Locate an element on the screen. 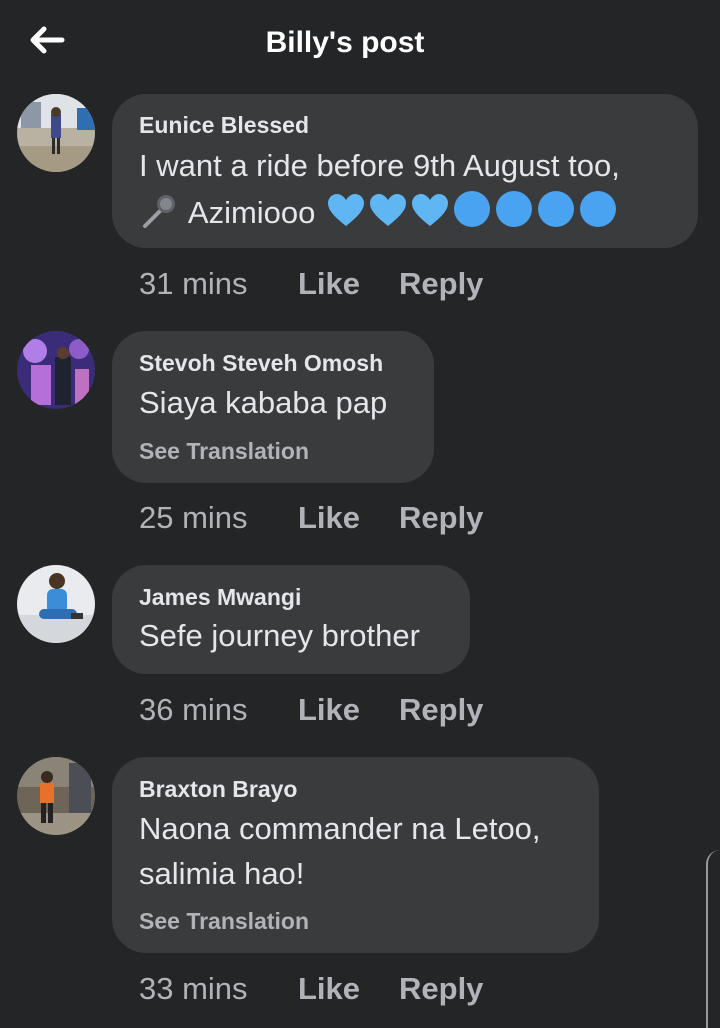 This screenshot has height=1028, width=720. top-bar: Billy's post is located at coordinates (360, 44).